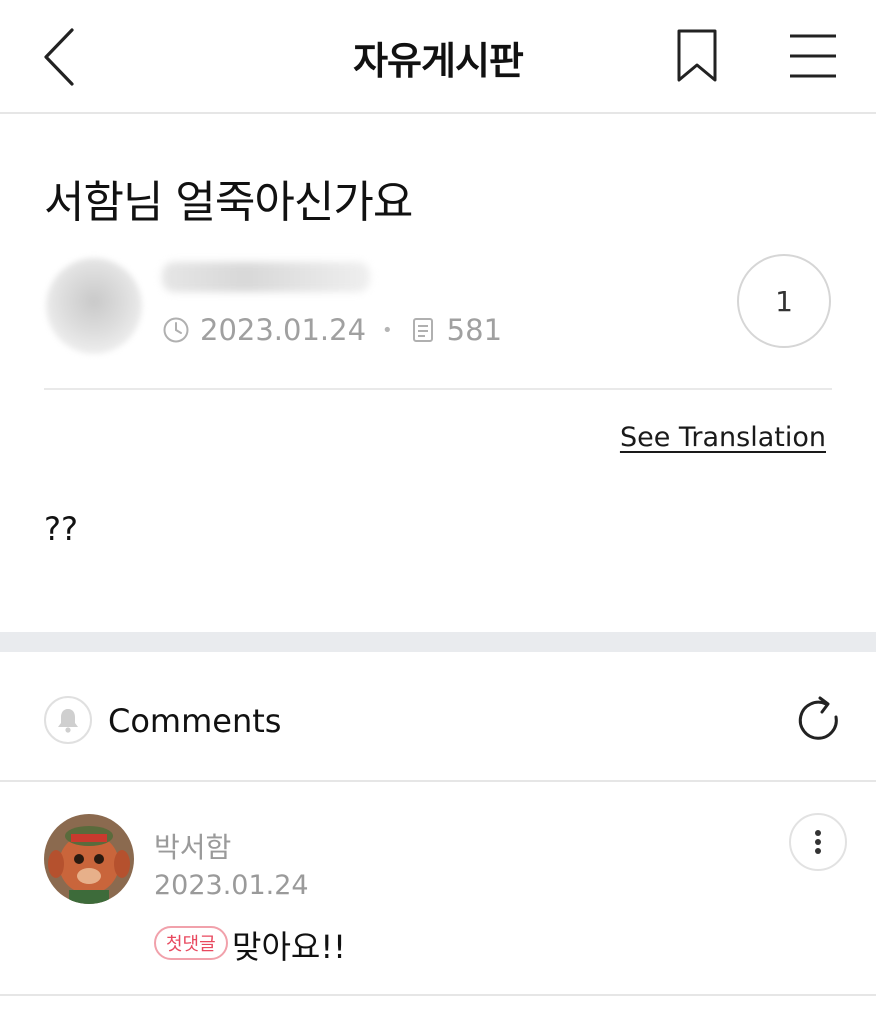 This screenshot has height=1024, width=876. Describe the element at coordinates (176, 330) in the screenshot. I see `clock-icon` at that location.